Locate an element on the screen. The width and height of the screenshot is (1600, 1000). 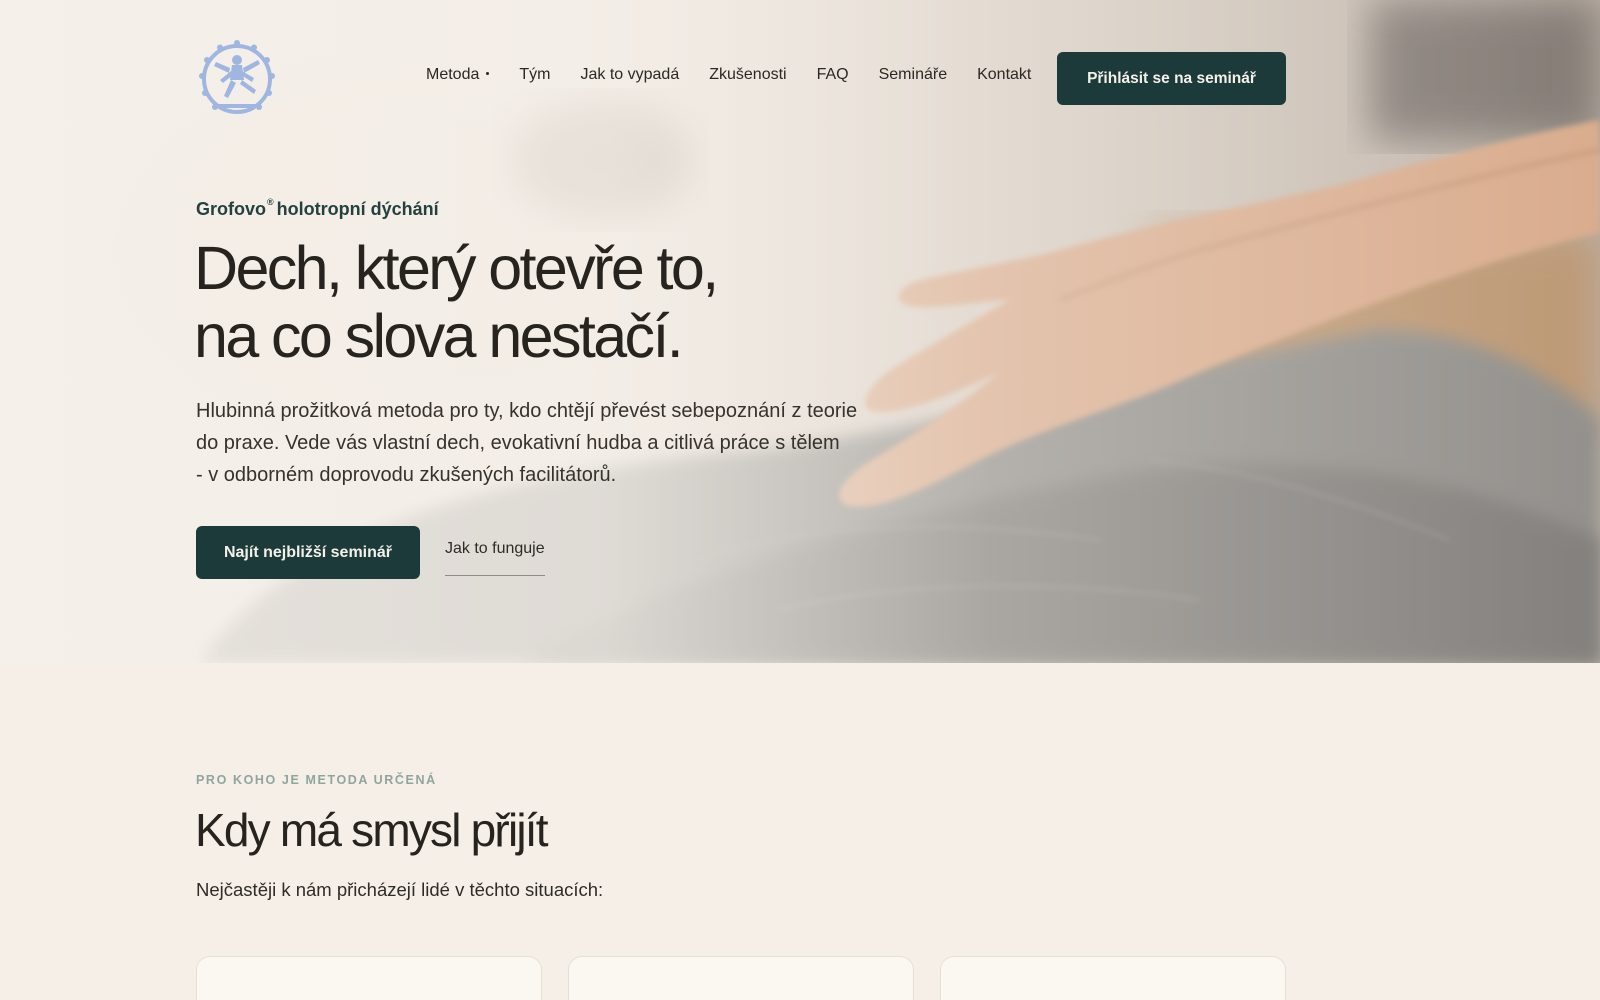
registered-mark: ® is located at coordinates (270, 202).